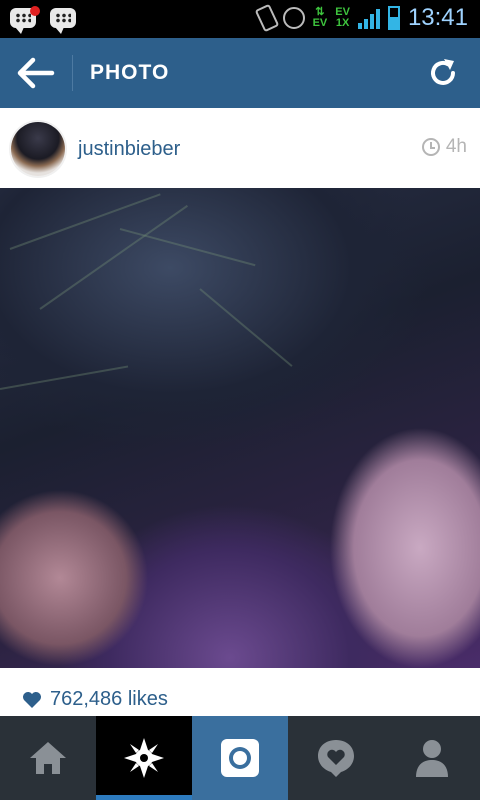 The image size is (480, 800). I want to click on arrow-left-icon, so click(36, 73).